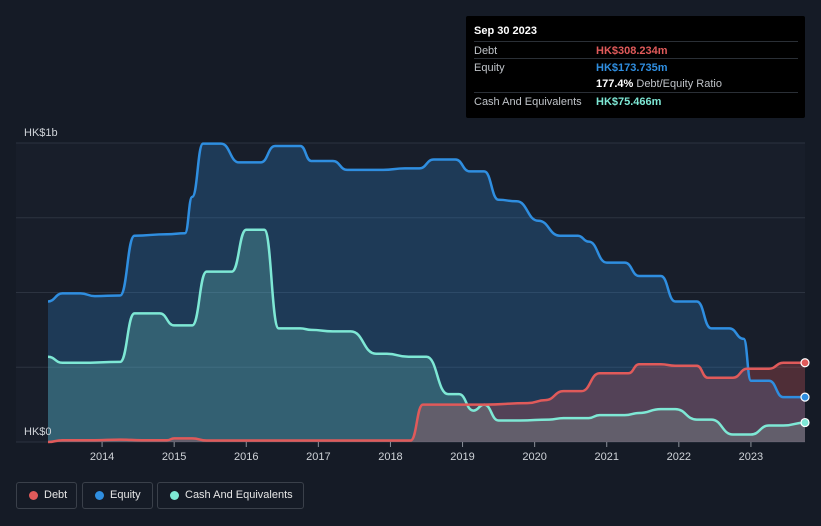 The image size is (821, 526). Describe the element at coordinates (318, 457) in the screenshot. I see `x-tick-label-2017: 2017` at that location.